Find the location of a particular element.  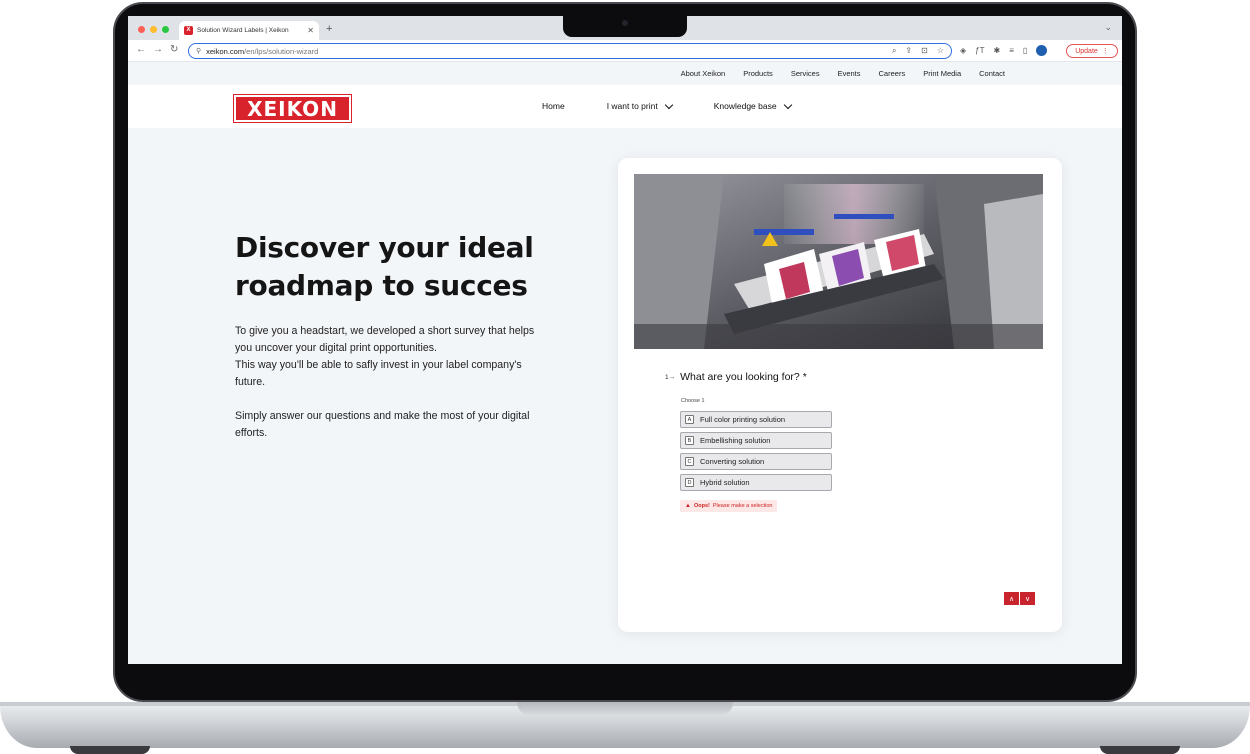

validation-error: ▲ Oops! Please make a selection is located at coordinates (729, 506).